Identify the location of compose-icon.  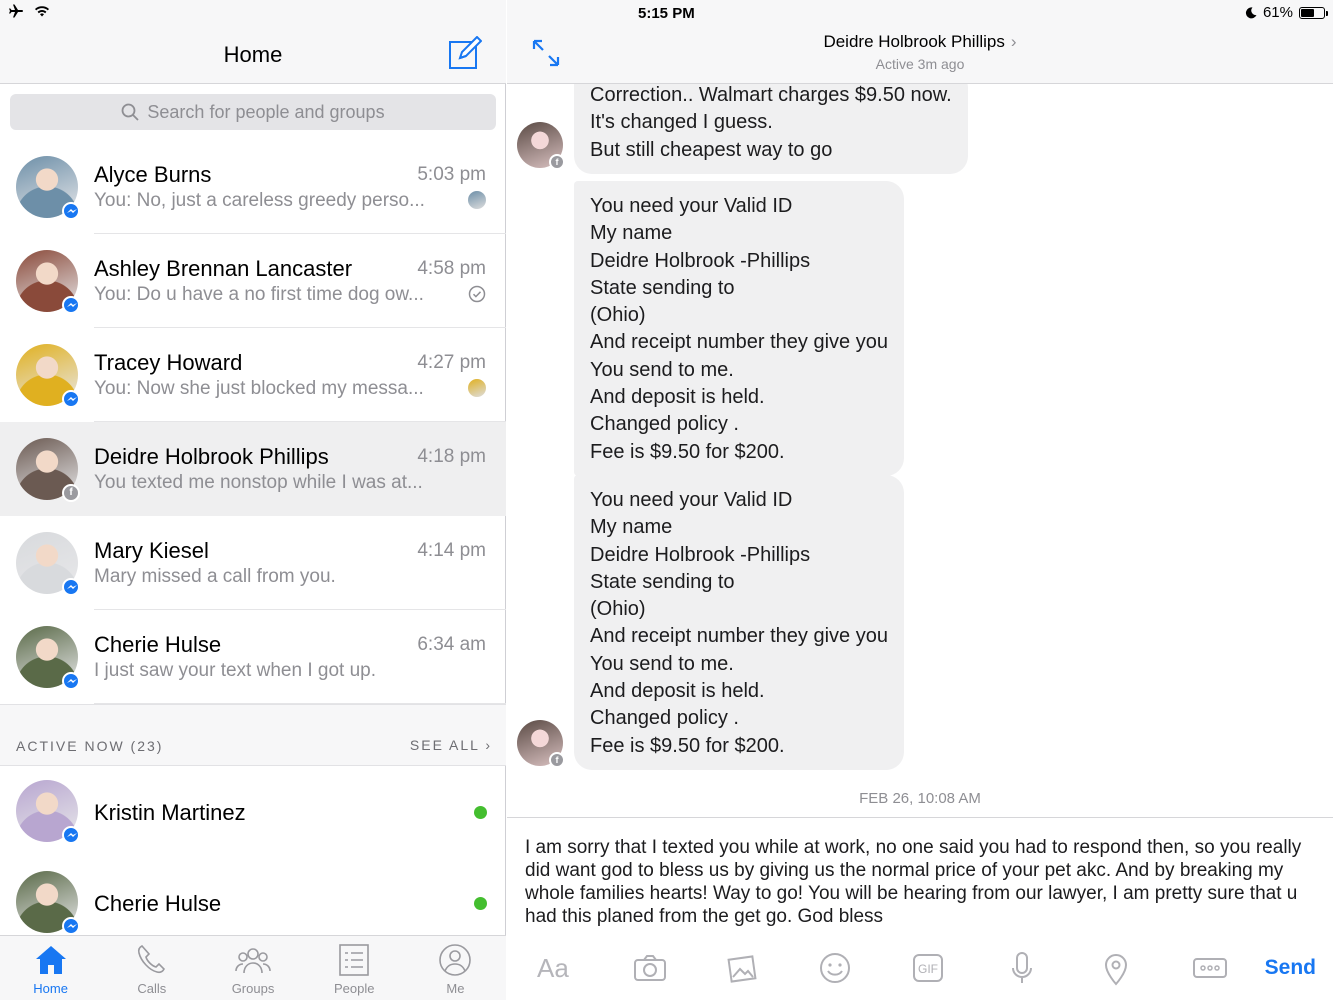
(465, 53).